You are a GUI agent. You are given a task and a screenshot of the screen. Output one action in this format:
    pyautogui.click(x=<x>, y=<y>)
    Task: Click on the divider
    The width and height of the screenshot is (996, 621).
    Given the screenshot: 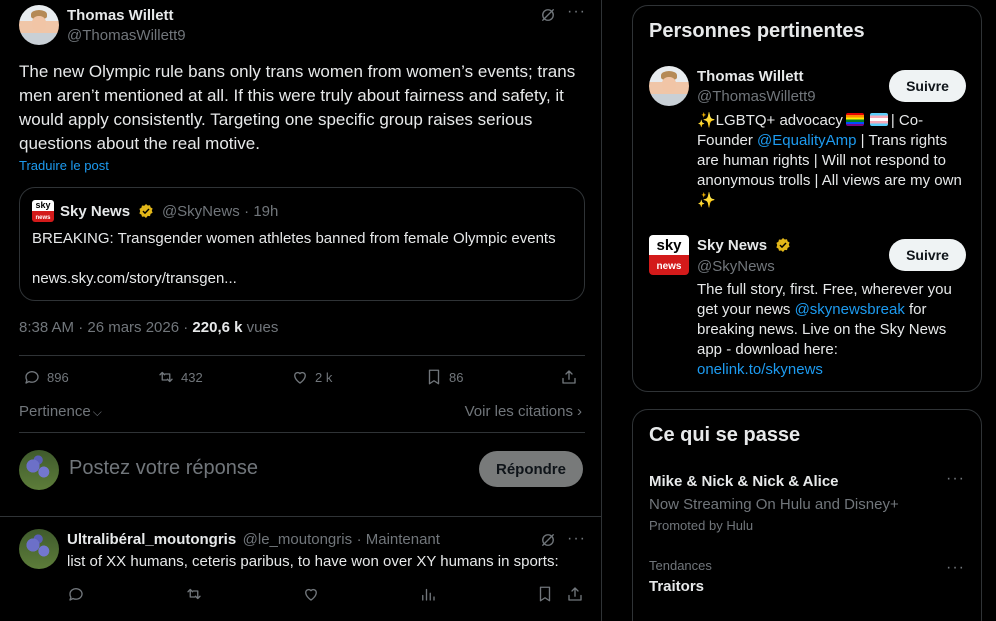 What is the action you would take?
    pyautogui.click(x=302, y=355)
    